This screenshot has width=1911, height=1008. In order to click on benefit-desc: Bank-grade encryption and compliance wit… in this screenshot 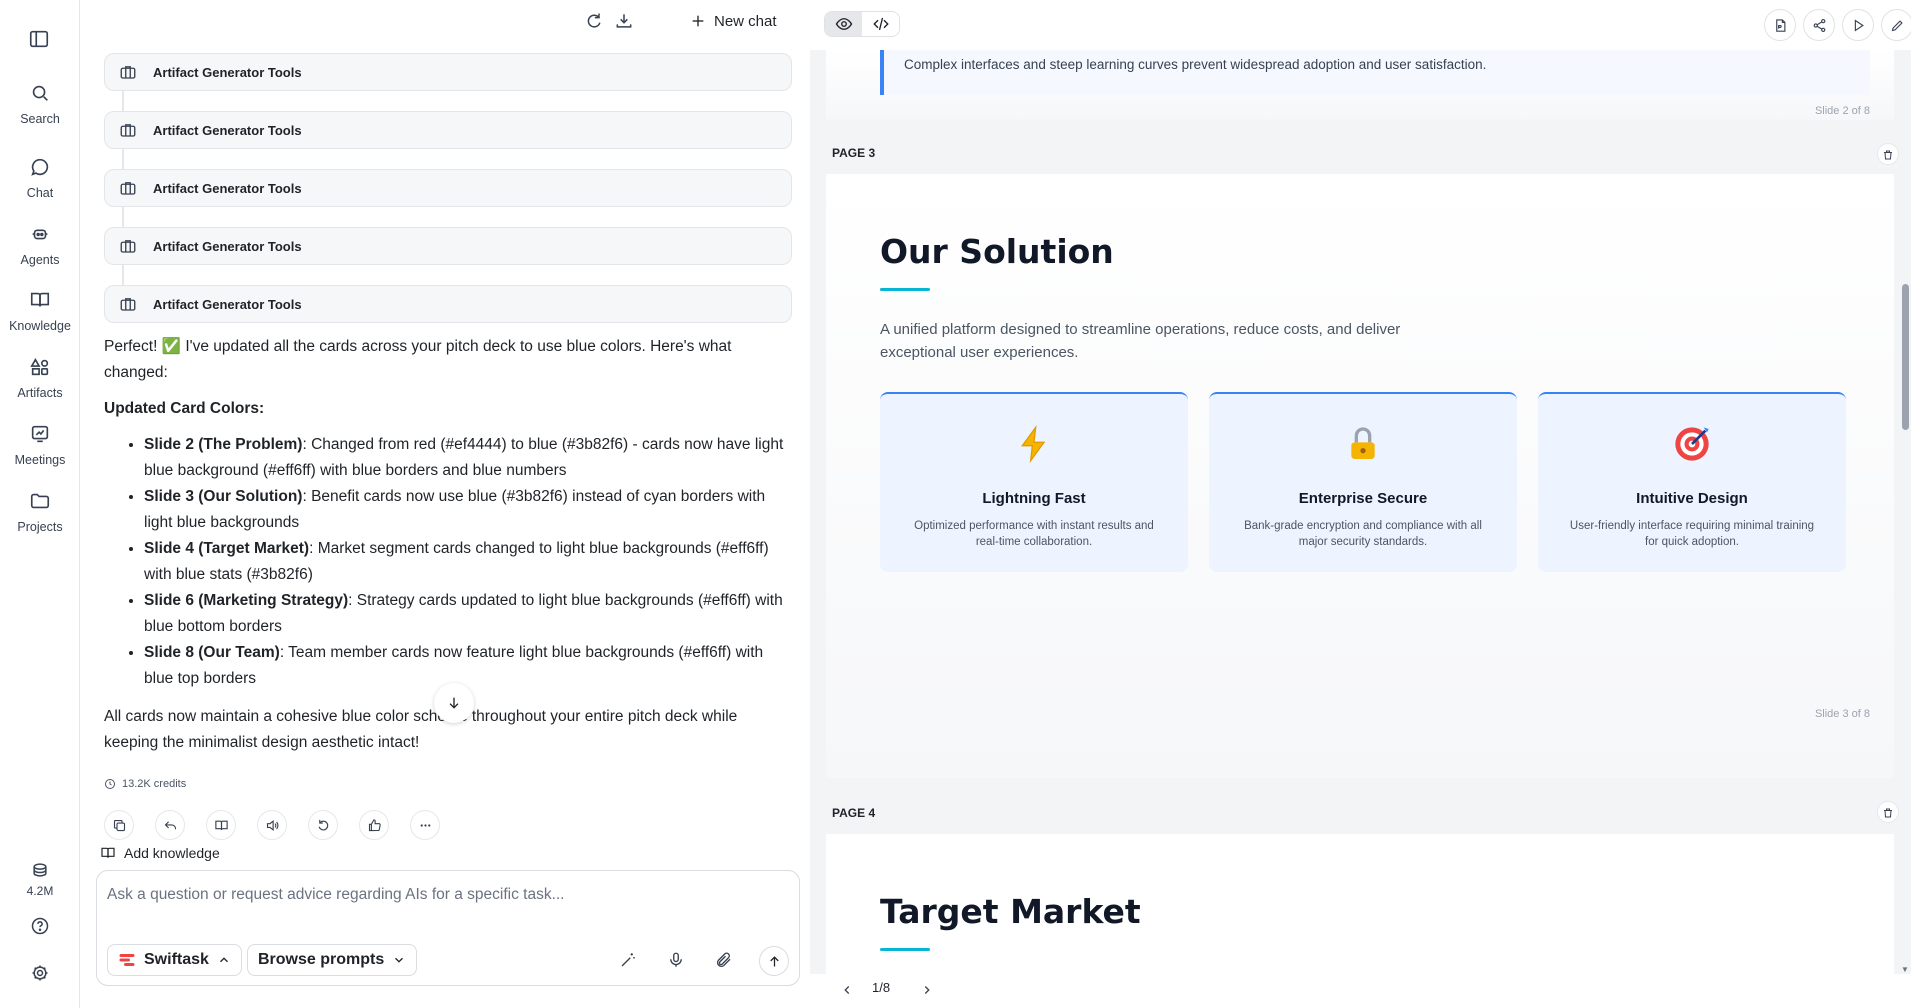, I will do `click(1363, 534)`.